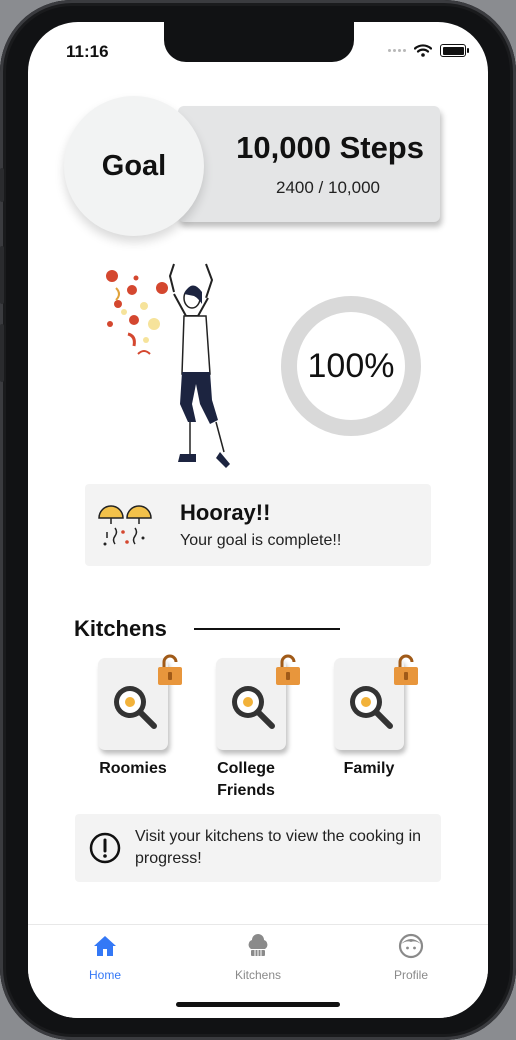 The image size is (516, 1040). Describe the element at coordinates (105, 946) in the screenshot. I see `home-icon` at that location.